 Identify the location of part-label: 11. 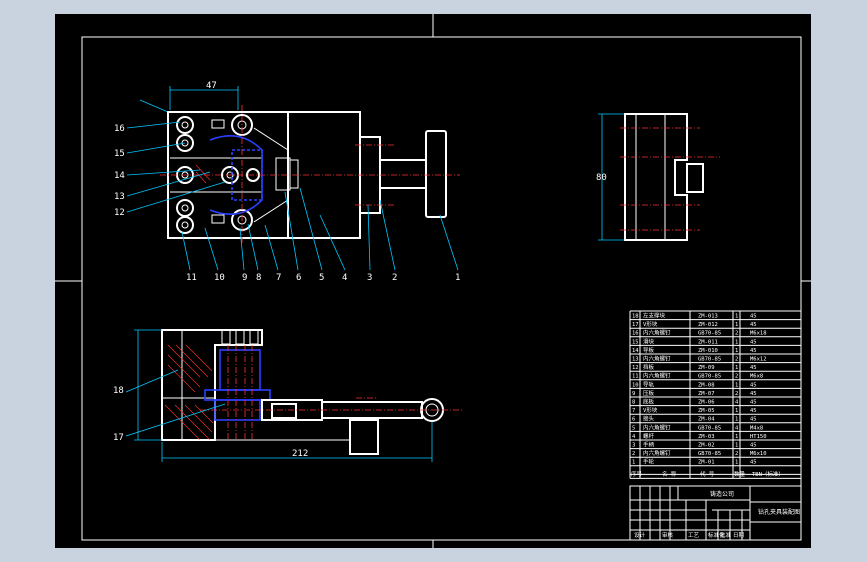
(191, 278).